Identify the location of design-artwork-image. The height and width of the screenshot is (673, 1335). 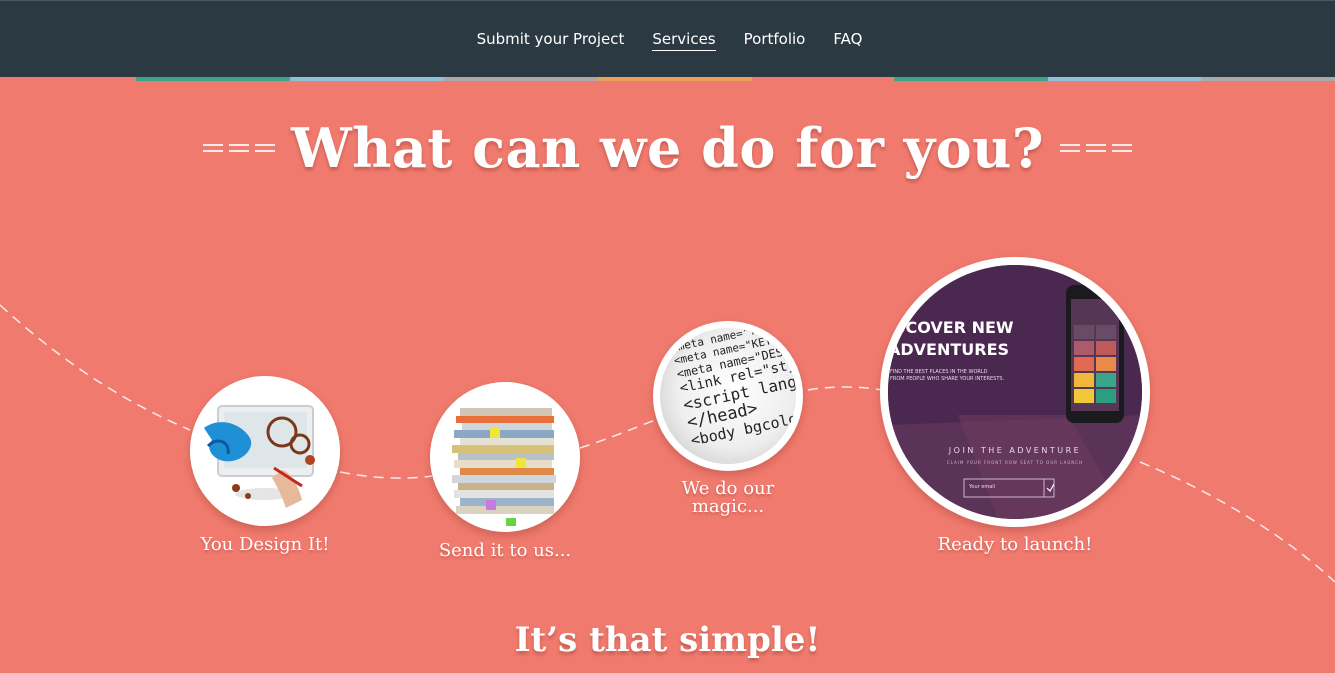
(265, 451).